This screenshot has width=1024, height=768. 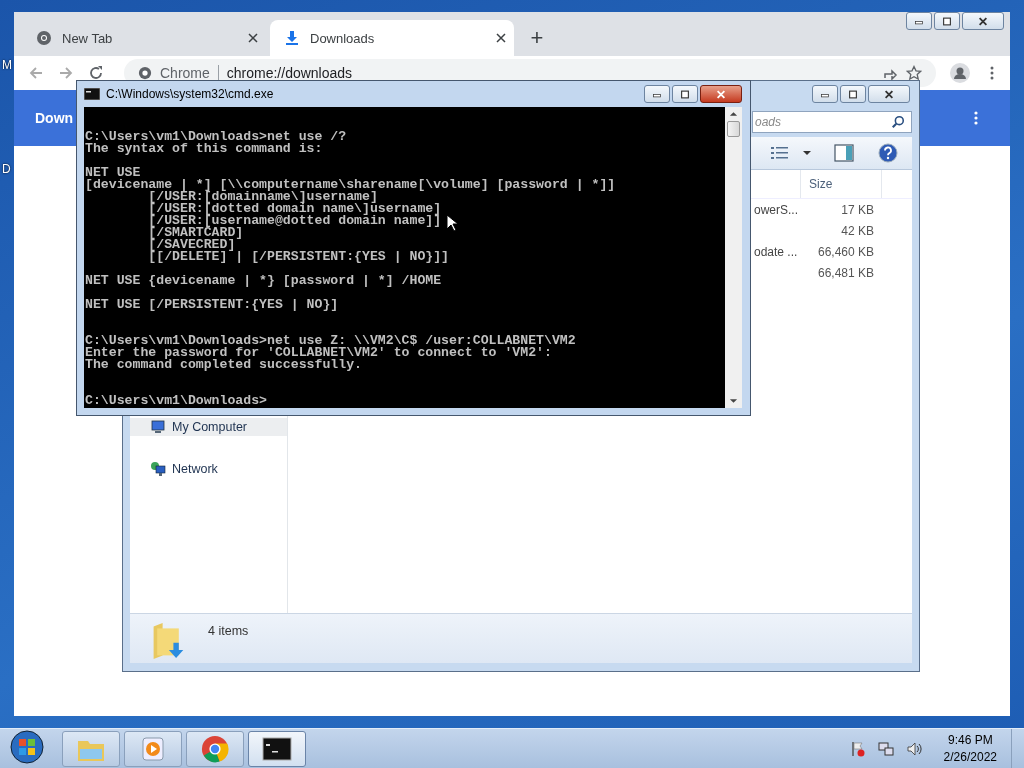 I want to click on computer-icon, so click(x=158, y=427).